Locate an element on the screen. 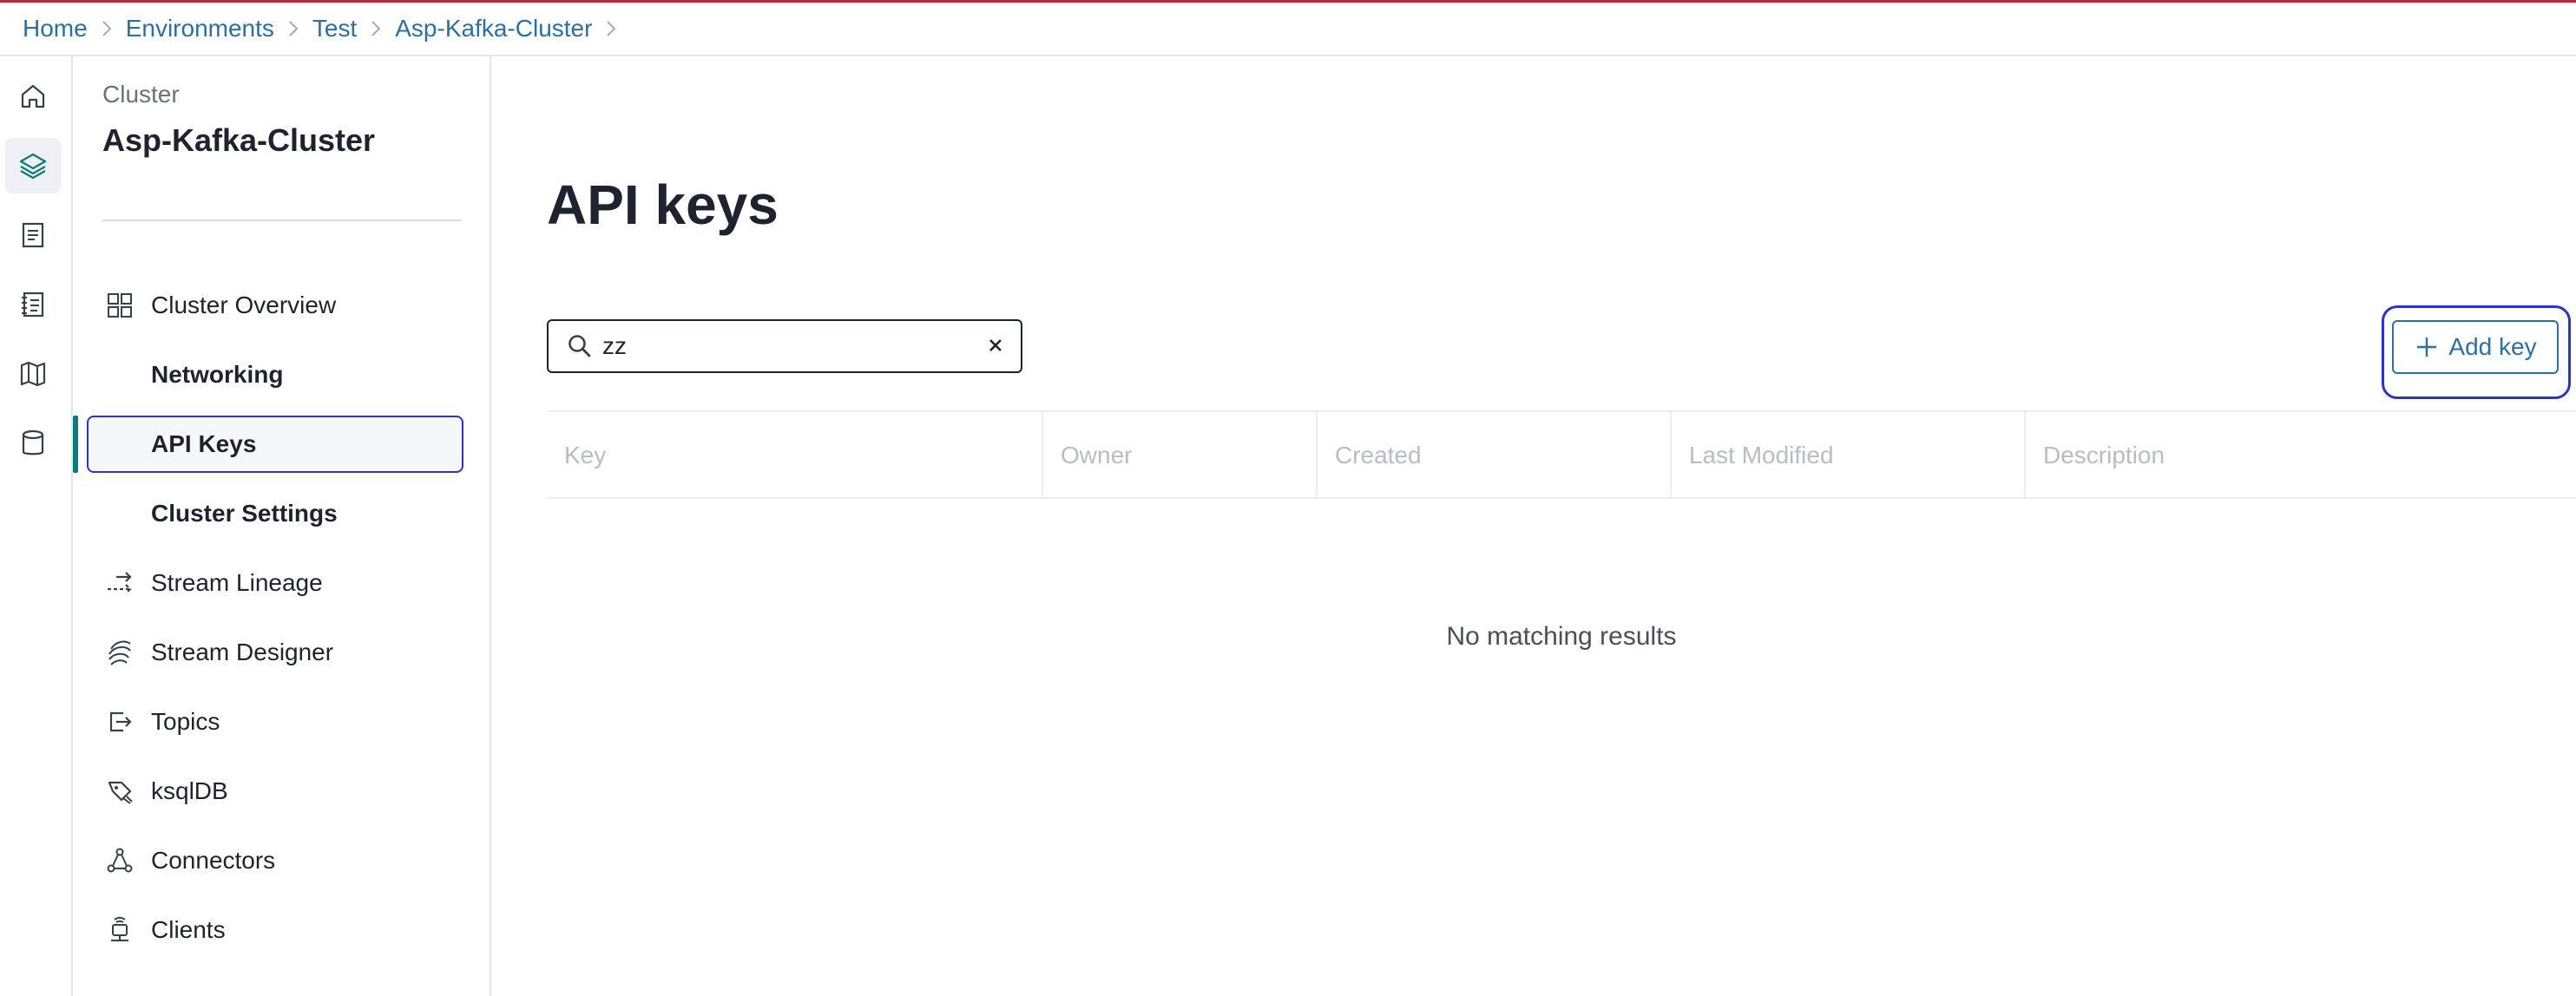  breadcrumb-test: Test is located at coordinates (335, 29).